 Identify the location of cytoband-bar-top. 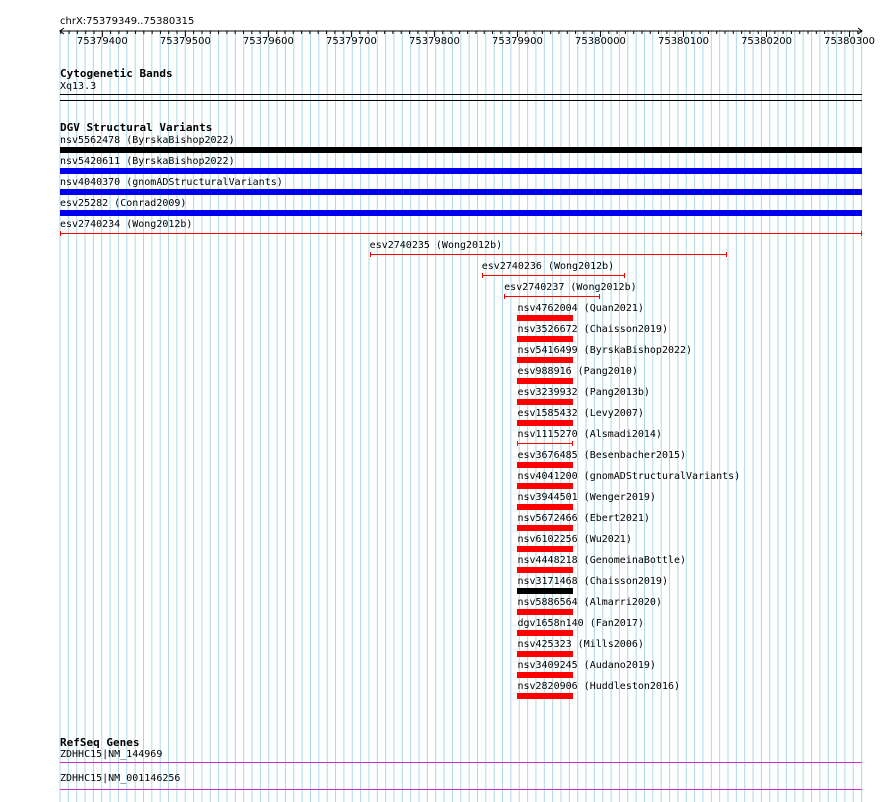
(461, 94).